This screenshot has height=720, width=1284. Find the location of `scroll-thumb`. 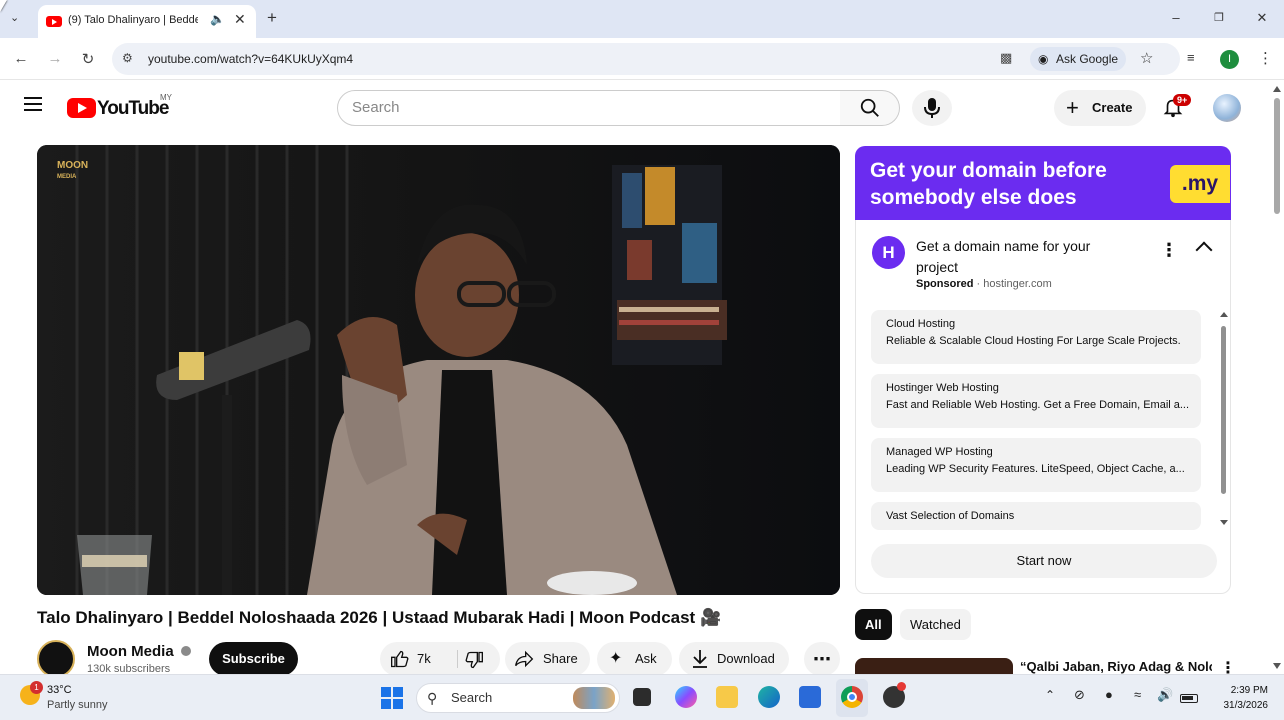

scroll-thumb is located at coordinates (1223, 410).